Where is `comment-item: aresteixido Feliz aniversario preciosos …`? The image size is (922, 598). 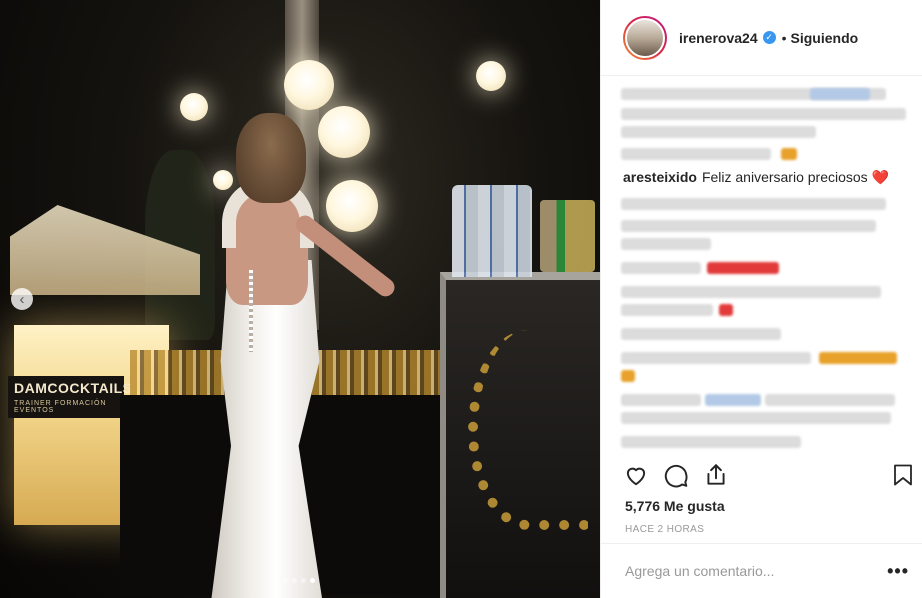 comment-item: aresteixido Feliz aniversario preciosos … is located at coordinates (765, 177).